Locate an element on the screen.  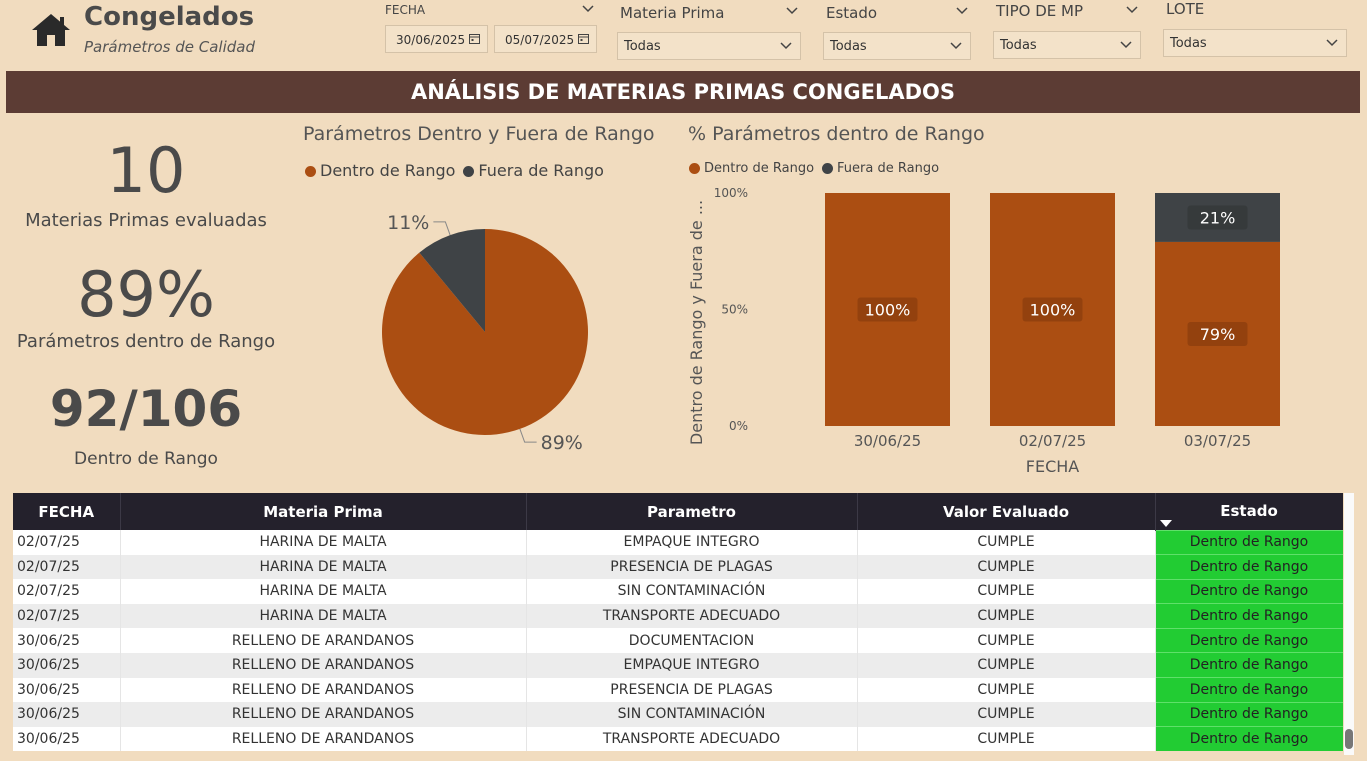
materia-prima-dropdown: Todas is located at coordinates (709, 46).